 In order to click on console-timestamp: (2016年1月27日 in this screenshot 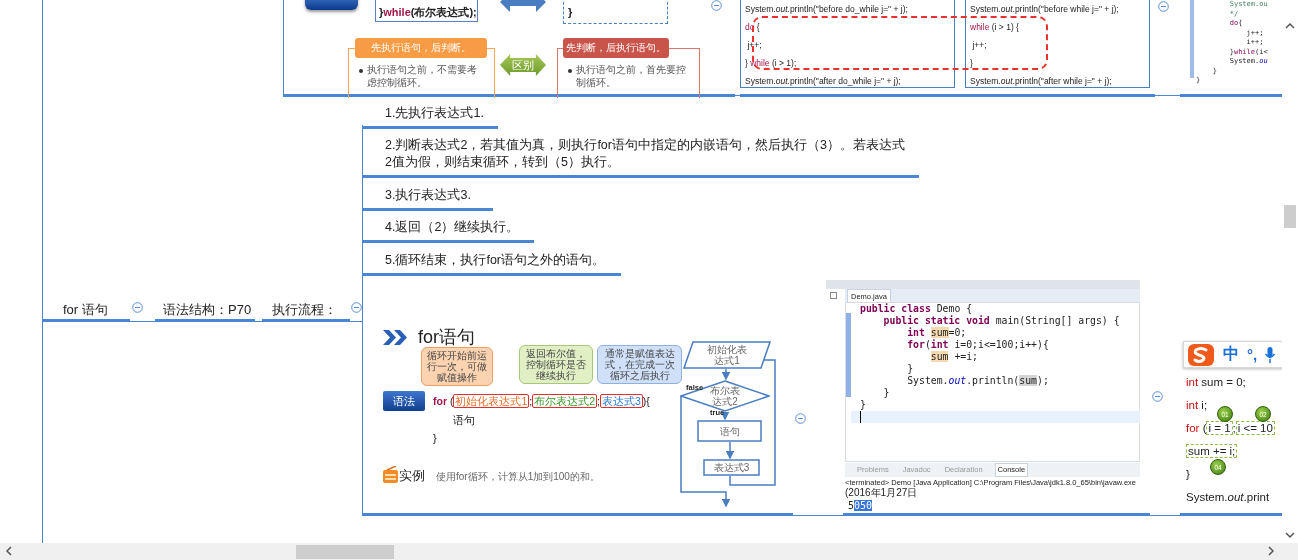, I will do `click(881, 493)`.